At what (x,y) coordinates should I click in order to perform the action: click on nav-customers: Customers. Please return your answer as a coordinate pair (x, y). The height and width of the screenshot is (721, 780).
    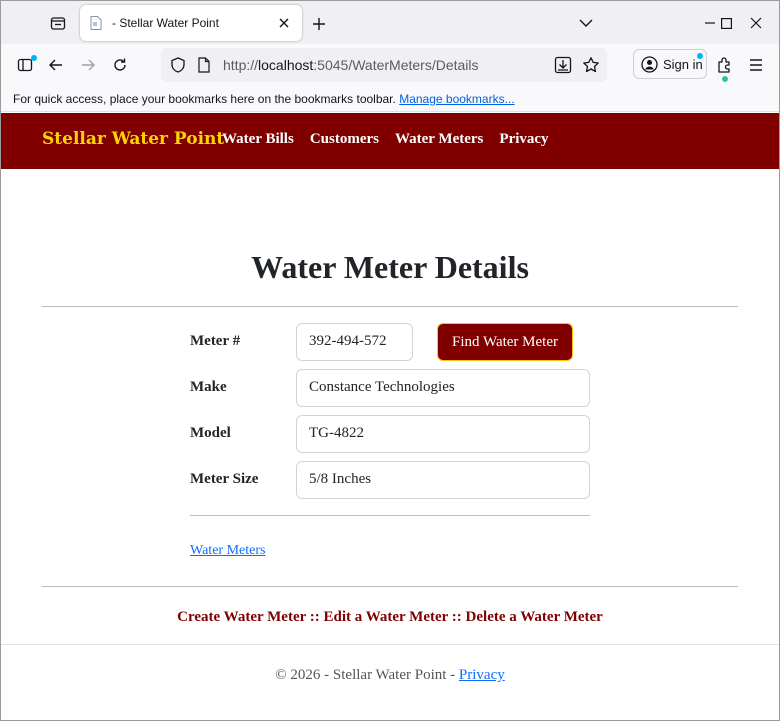
    Looking at the image, I should click on (344, 139).